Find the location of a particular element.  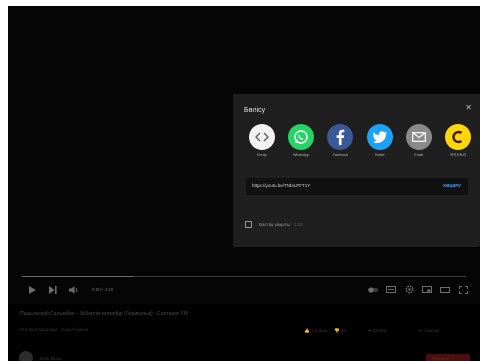

share-email: Email is located at coordinates (419, 144).